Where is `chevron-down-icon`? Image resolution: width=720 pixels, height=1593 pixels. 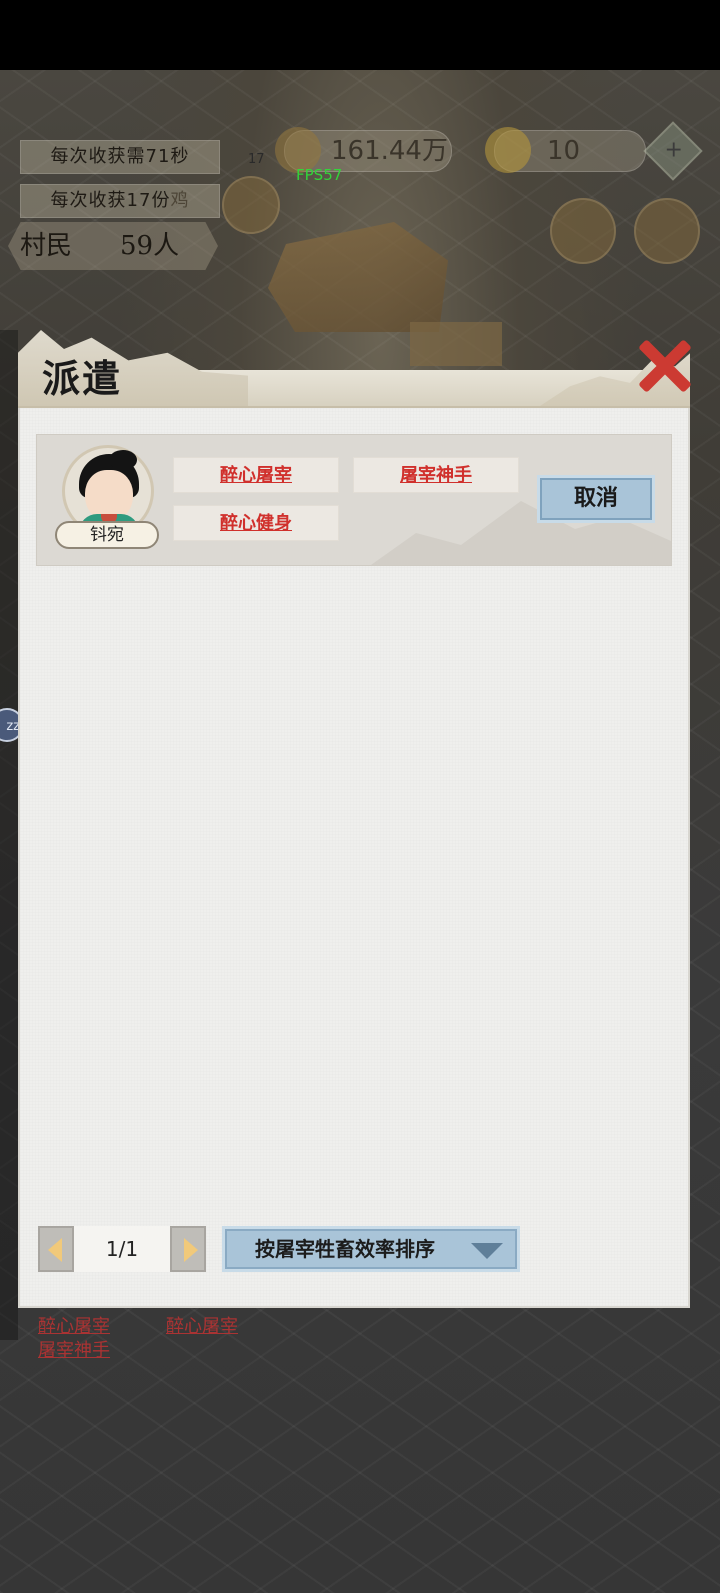
chevron-down-icon is located at coordinates (487, 1251).